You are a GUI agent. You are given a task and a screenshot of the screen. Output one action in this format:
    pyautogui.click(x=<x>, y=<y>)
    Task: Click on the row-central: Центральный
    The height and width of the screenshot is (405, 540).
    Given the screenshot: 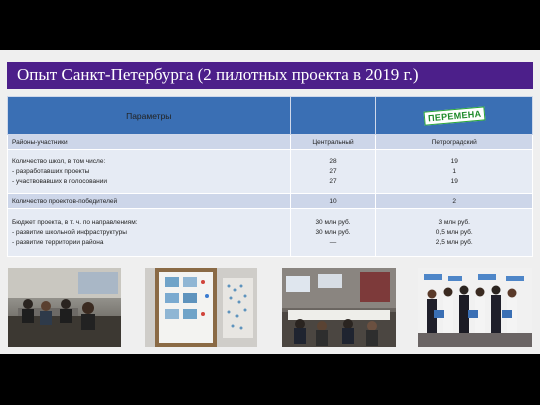 What is the action you would take?
    pyautogui.click(x=333, y=142)
    